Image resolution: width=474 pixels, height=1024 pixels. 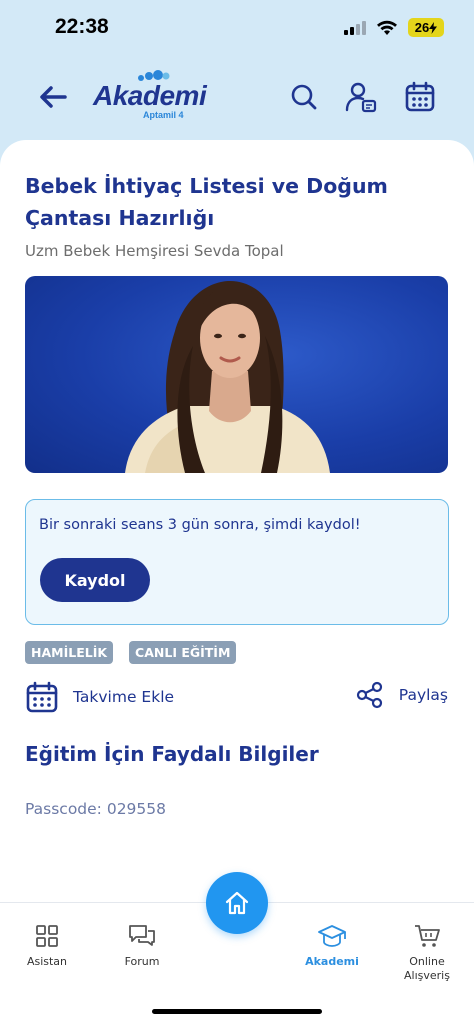 I want to click on share-label: Paylaş, so click(x=423, y=695).